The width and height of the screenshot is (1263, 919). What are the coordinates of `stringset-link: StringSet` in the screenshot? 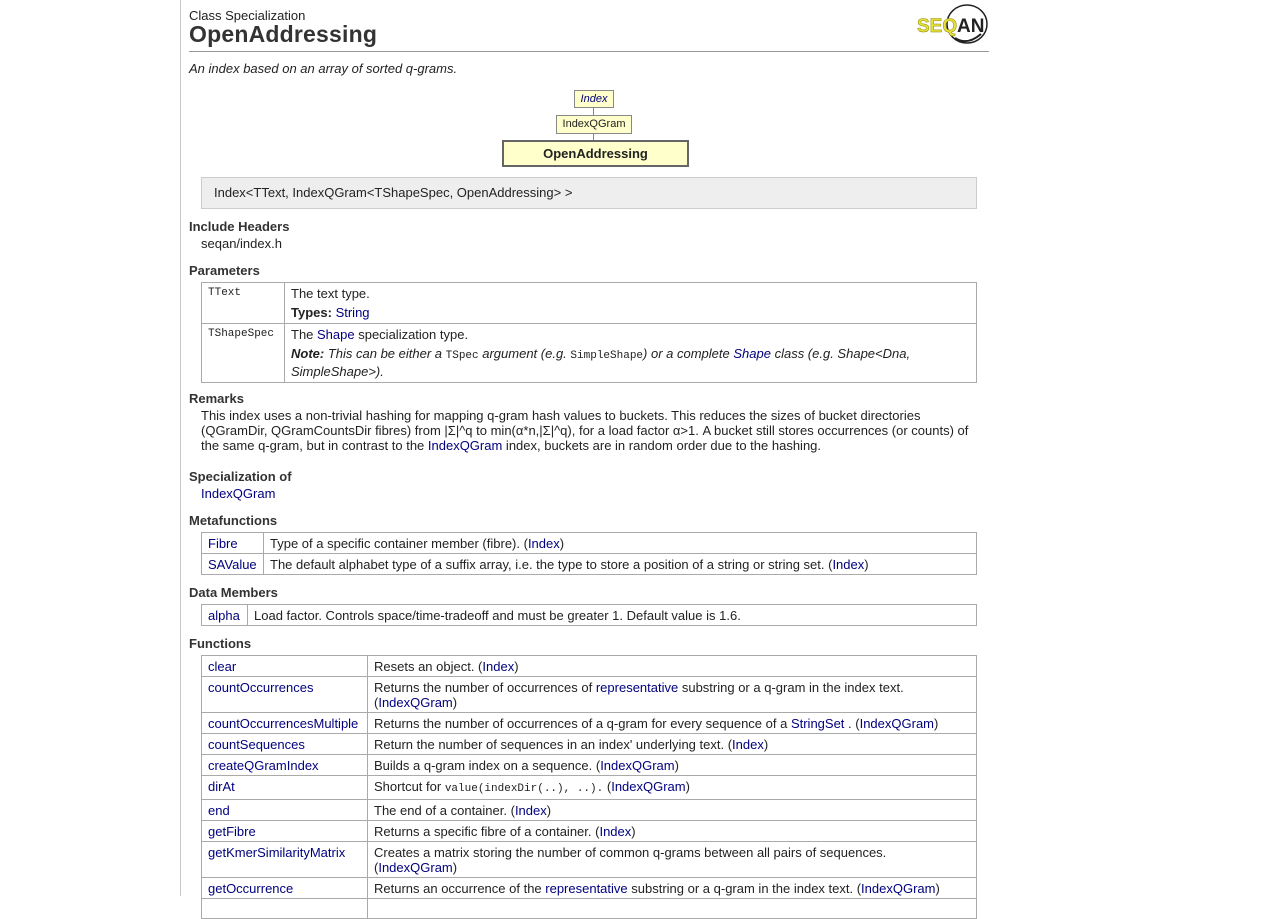 It's located at (817, 723).